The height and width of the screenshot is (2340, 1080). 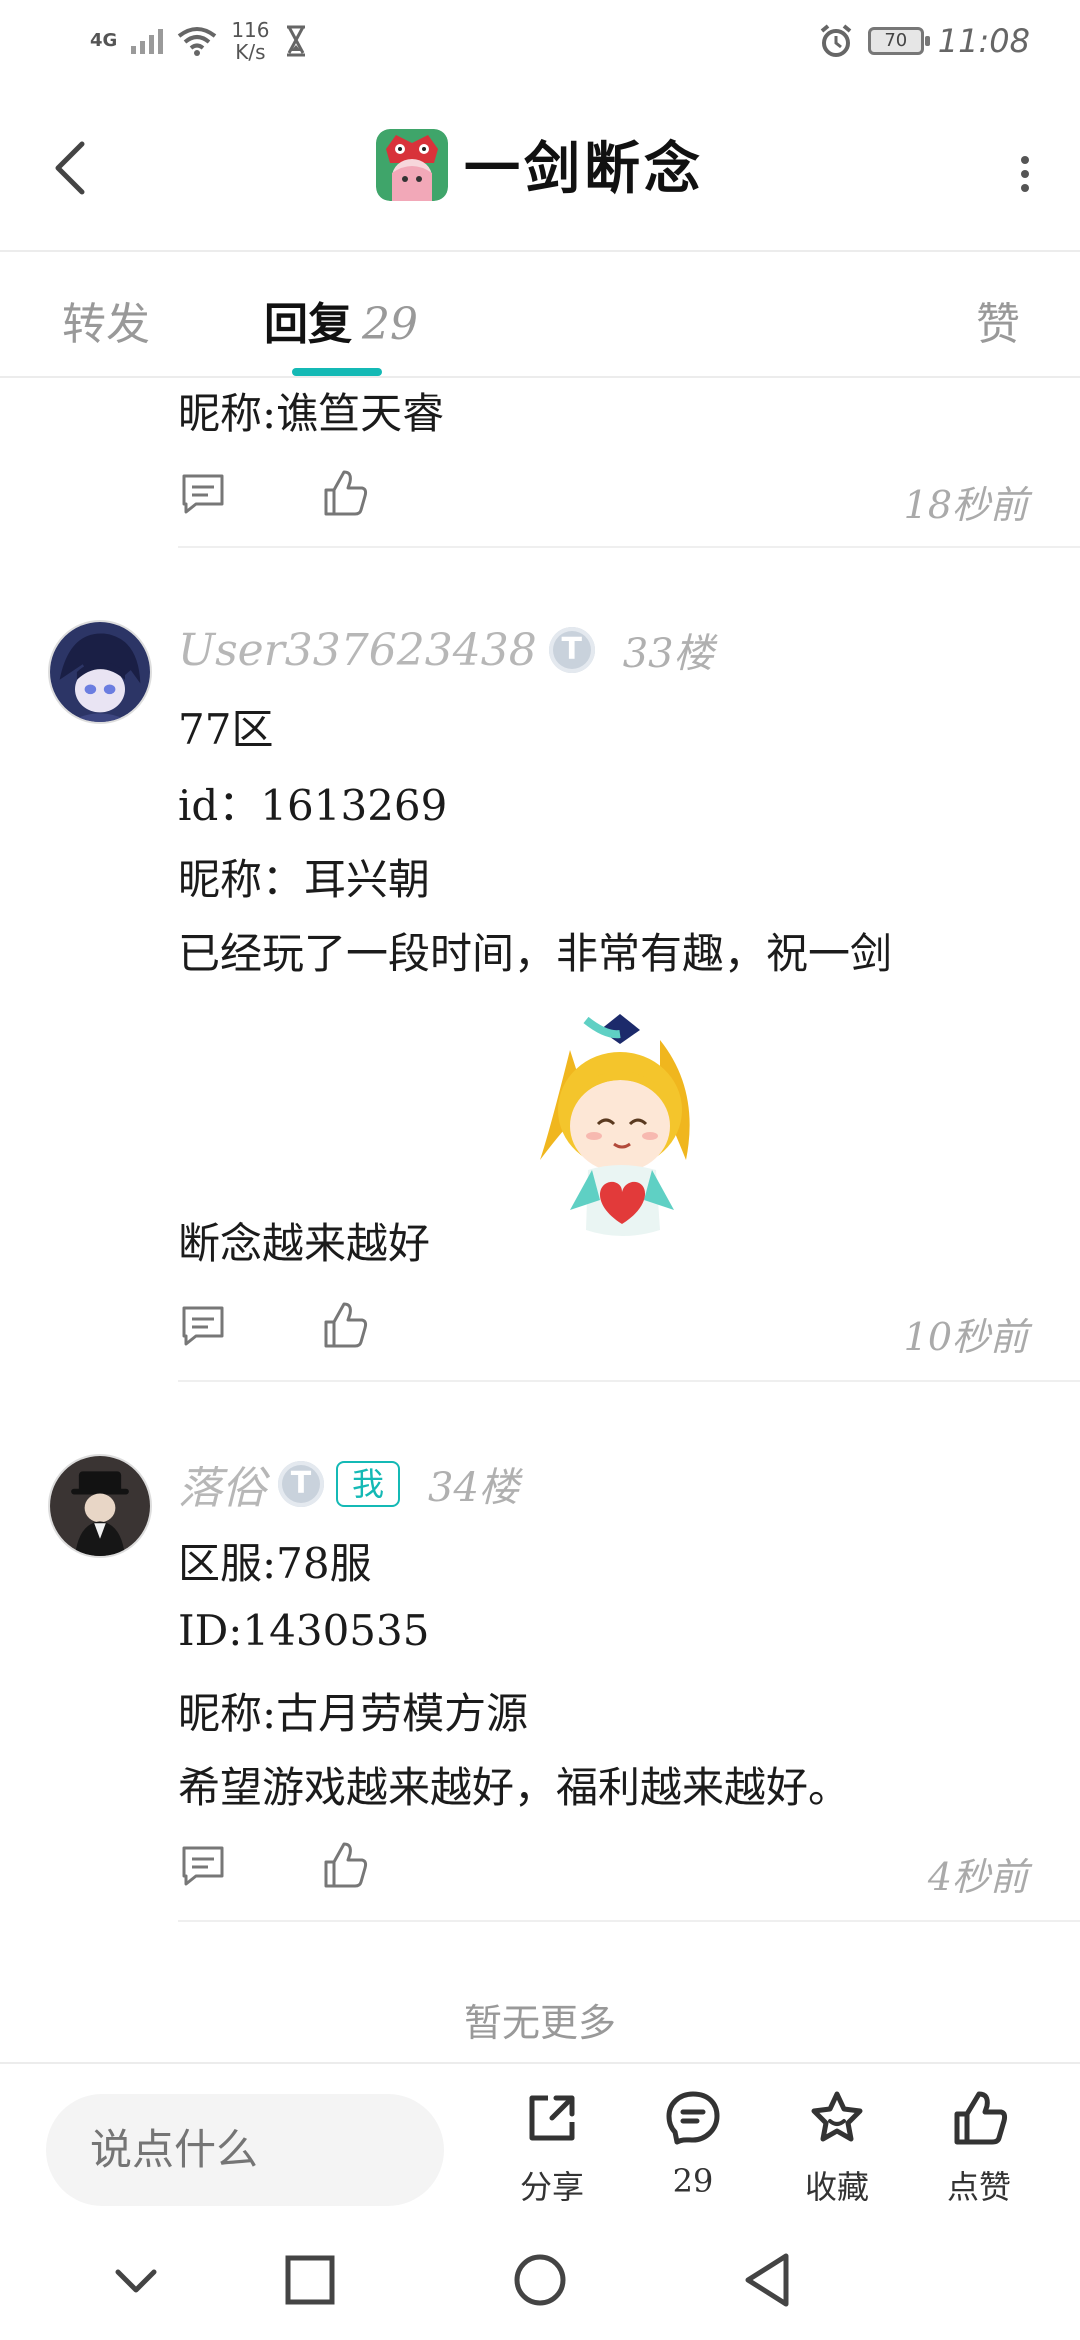 I want to click on status-left: 4G 116 K/s, so click(x=199, y=41).